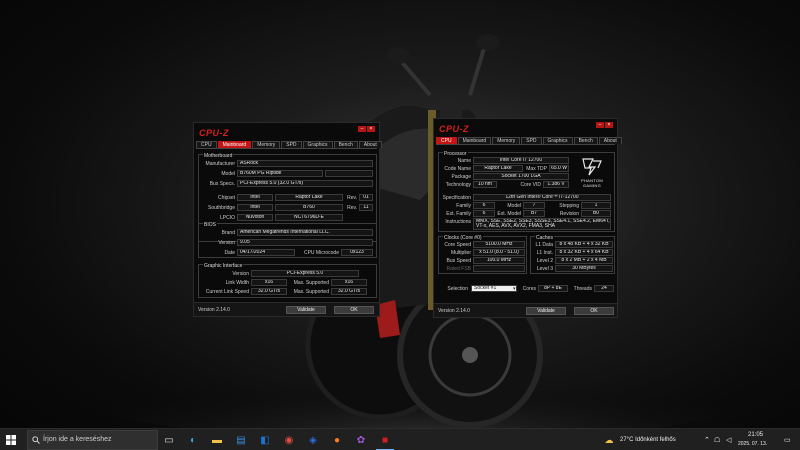 The image size is (800, 450). Describe the element at coordinates (499, 268) in the screenshot. I see `rated-fsb-value` at that location.